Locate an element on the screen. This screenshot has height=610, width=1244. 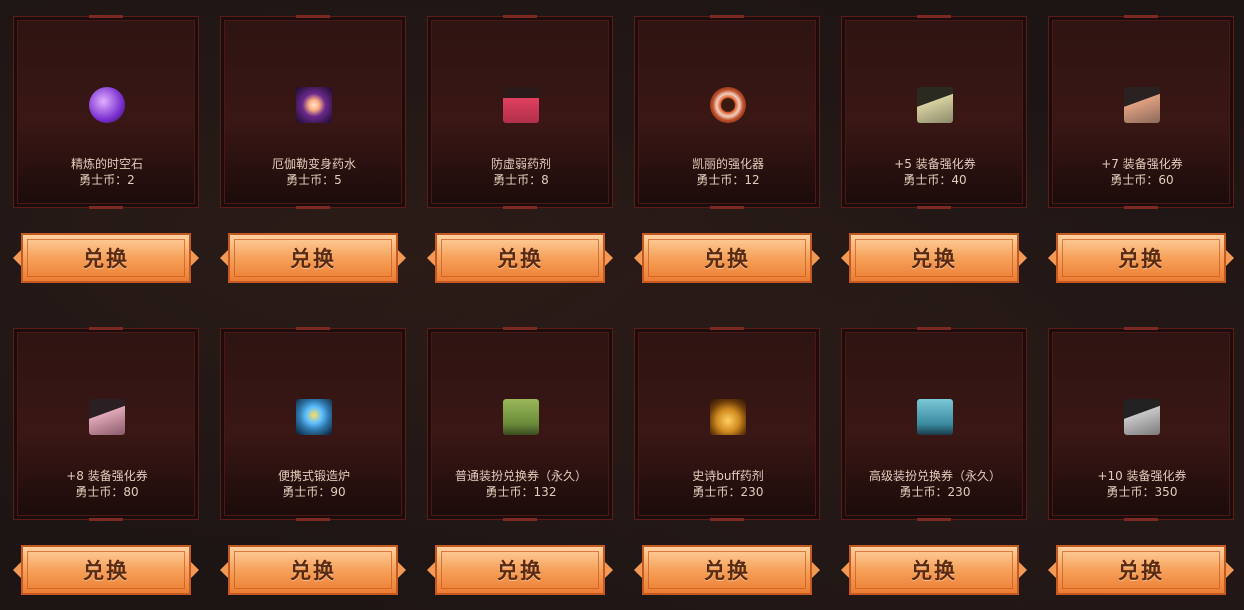
item-cell: +5 装备强化券 勇士币：40 兑换 is located at coordinates (934, 172).